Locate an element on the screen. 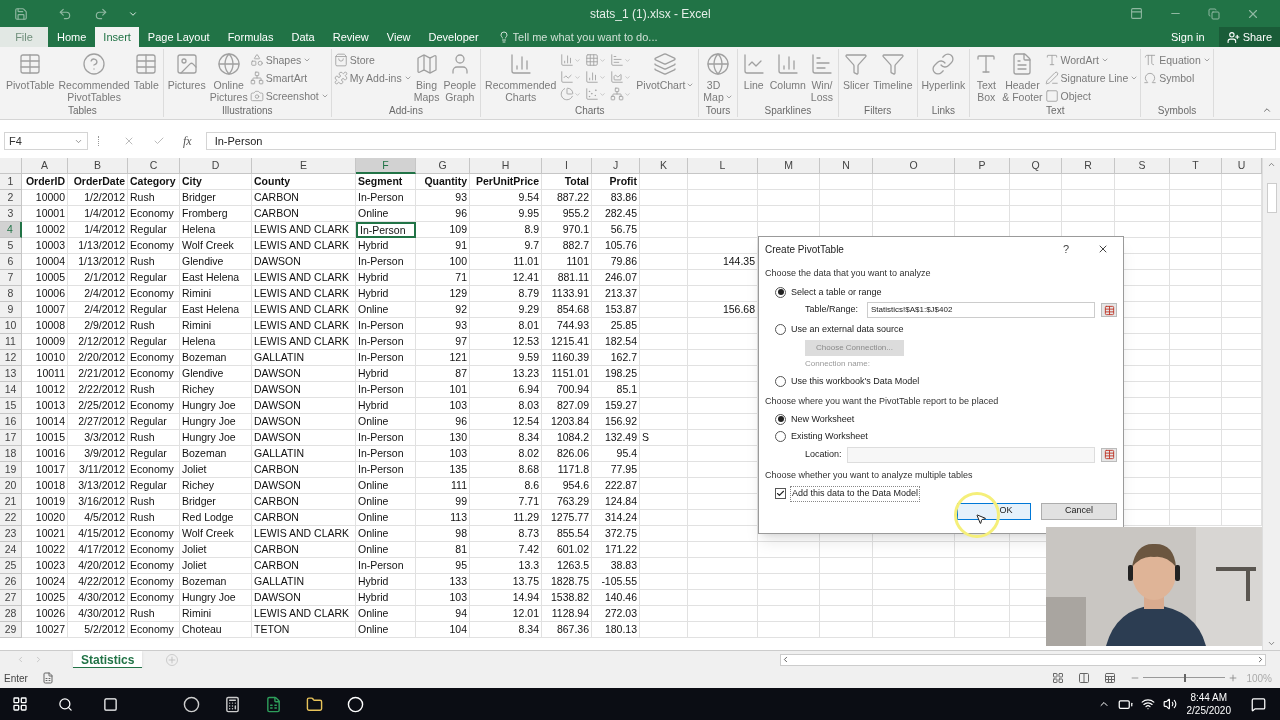  row-number: 24 is located at coordinates (11, 550).